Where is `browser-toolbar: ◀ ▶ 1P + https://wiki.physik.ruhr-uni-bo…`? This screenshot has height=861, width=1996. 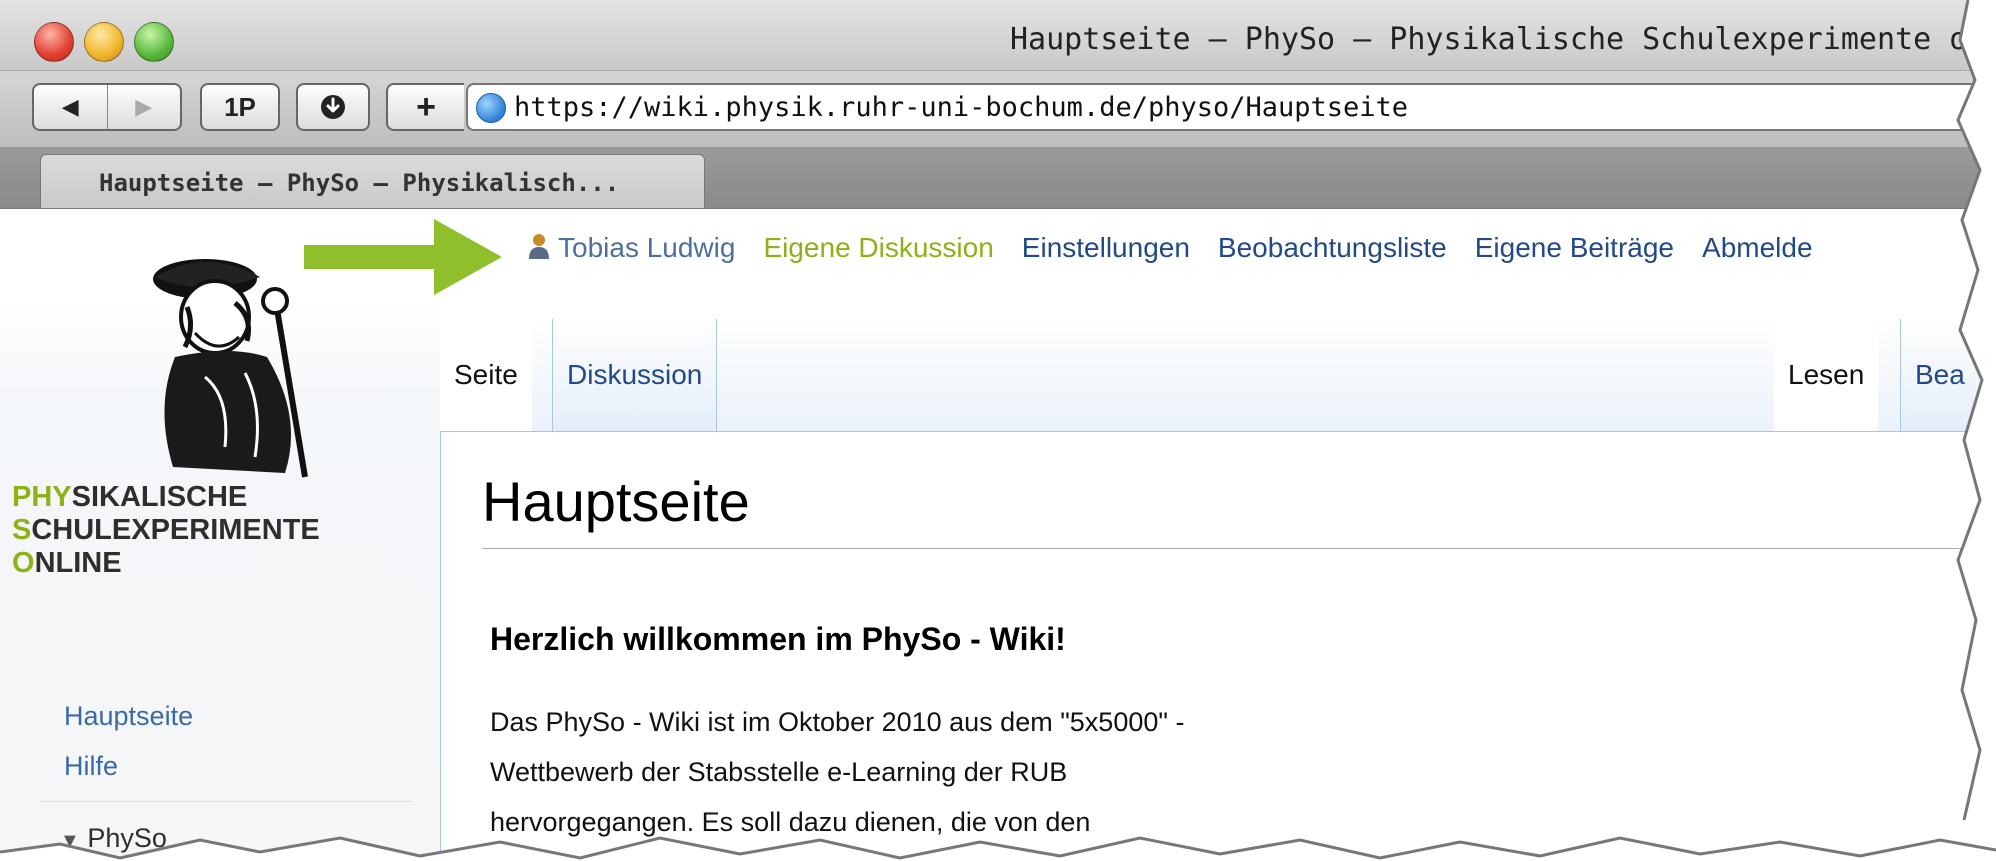
browser-toolbar: ◀ ▶ 1P + https://wiki.physik.ruhr-uni-bo… is located at coordinates (998, 109).